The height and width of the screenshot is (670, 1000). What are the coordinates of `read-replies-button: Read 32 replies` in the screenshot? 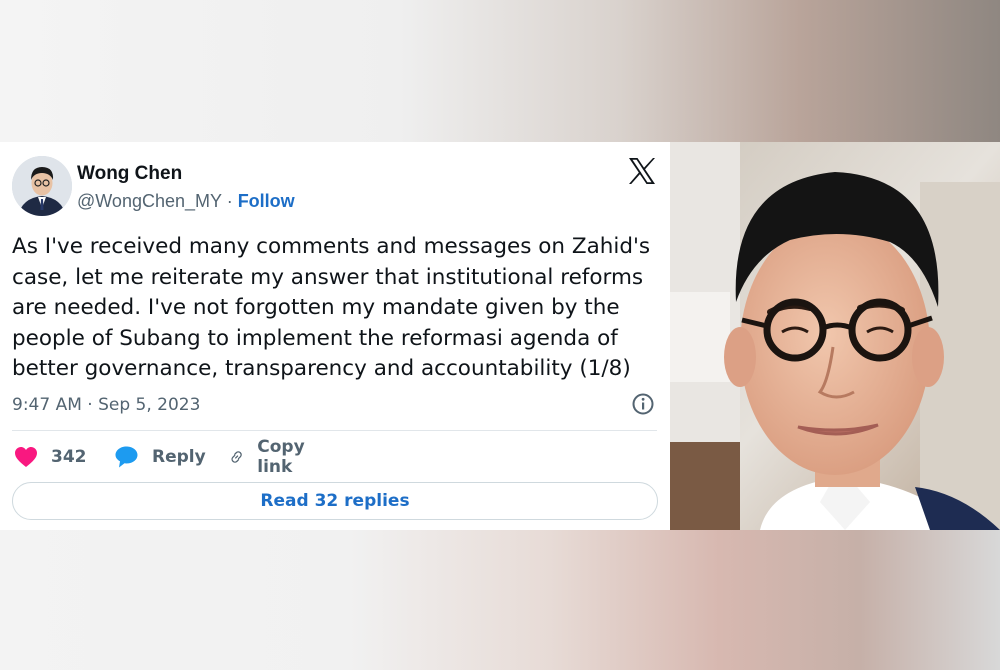 It's located at (335, 501).